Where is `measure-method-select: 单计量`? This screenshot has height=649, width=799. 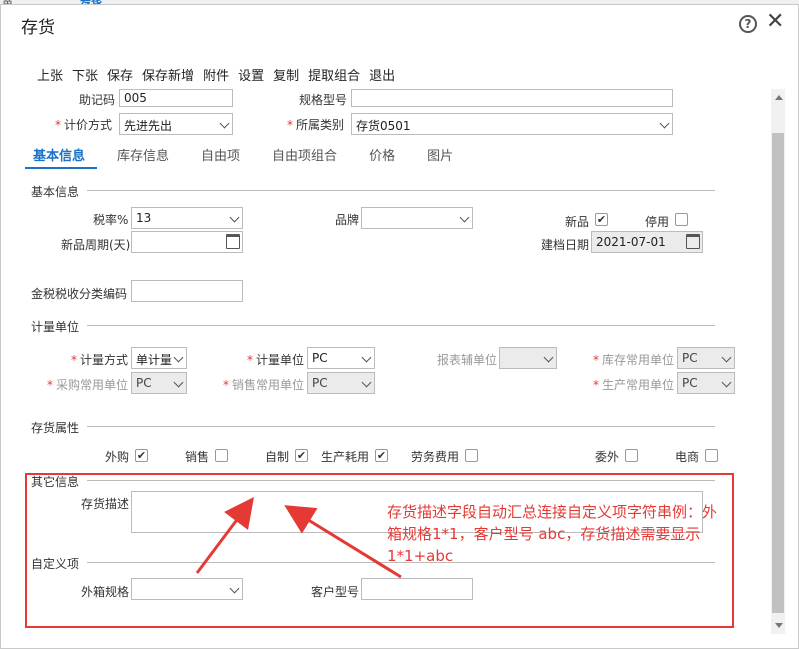 measure-method-select: 单计量 is located at coordinates (159, 358).